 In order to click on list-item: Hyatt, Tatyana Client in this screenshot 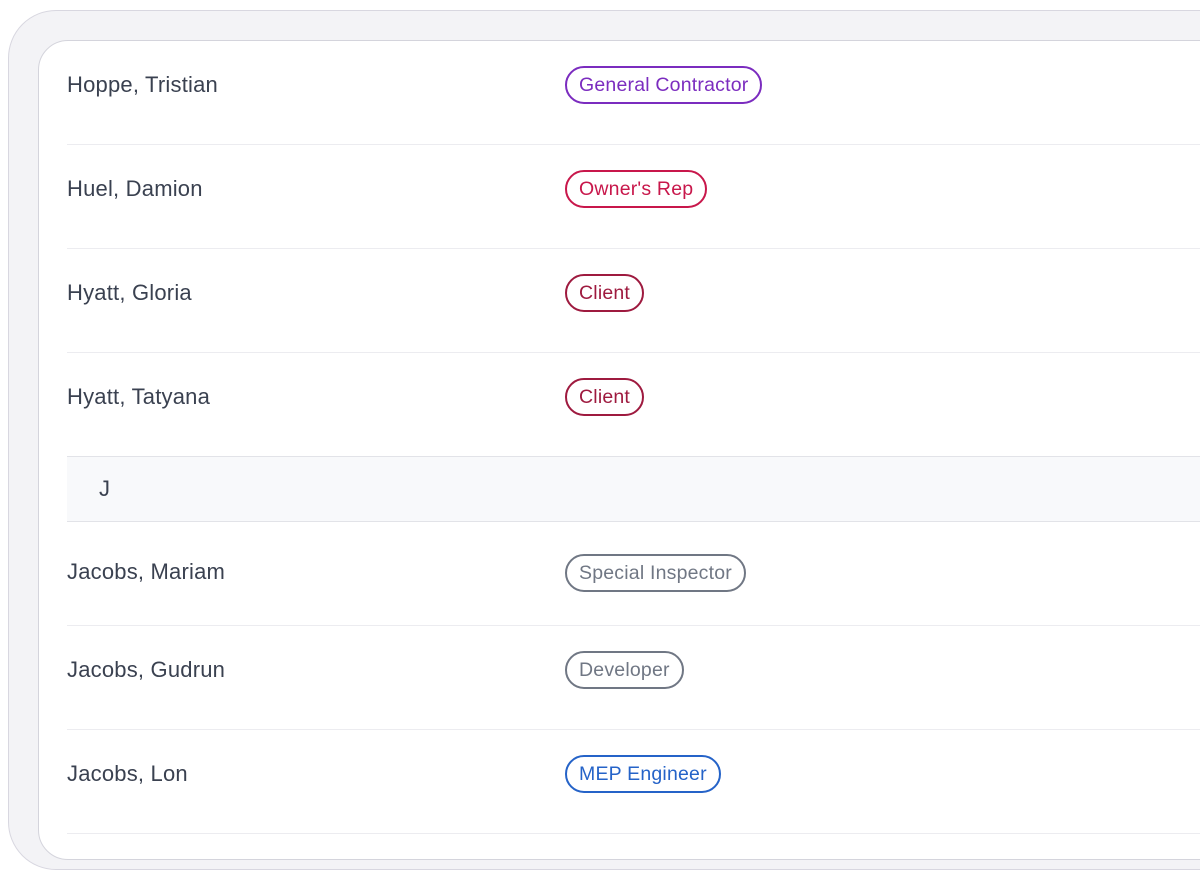, I will do `click(633, 405)`.